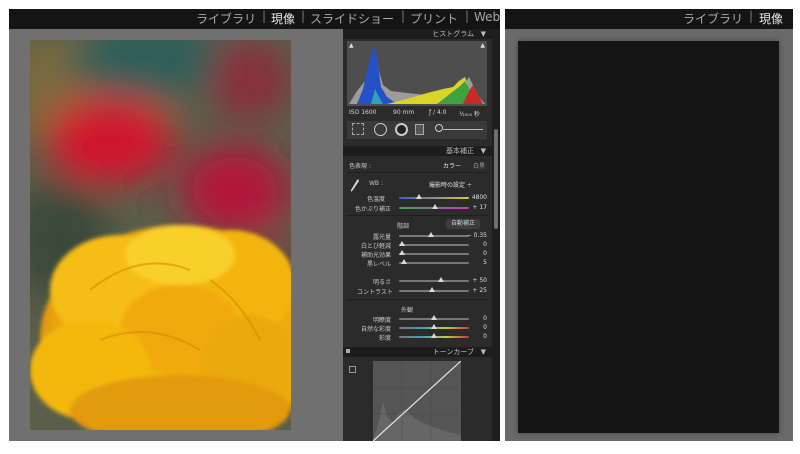 This screenshot has width=800, height=454. Describe the element at coordinates (352, 18) in the screenshot. I see `module-slideshow: スライドショー` at that location.